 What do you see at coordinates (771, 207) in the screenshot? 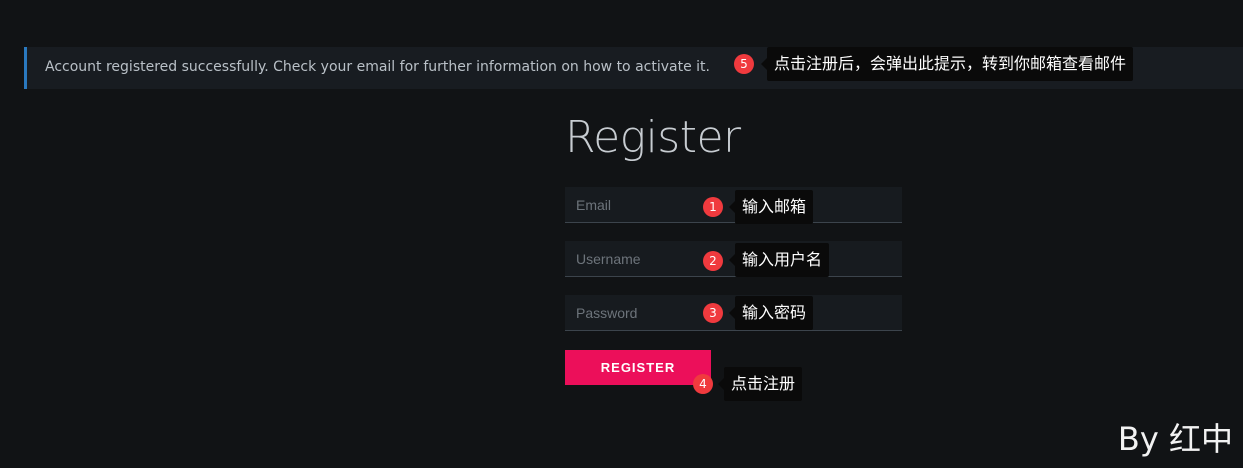
I see `annotation-tip-1: 输入邮箱` at bounding box center [771, 207].